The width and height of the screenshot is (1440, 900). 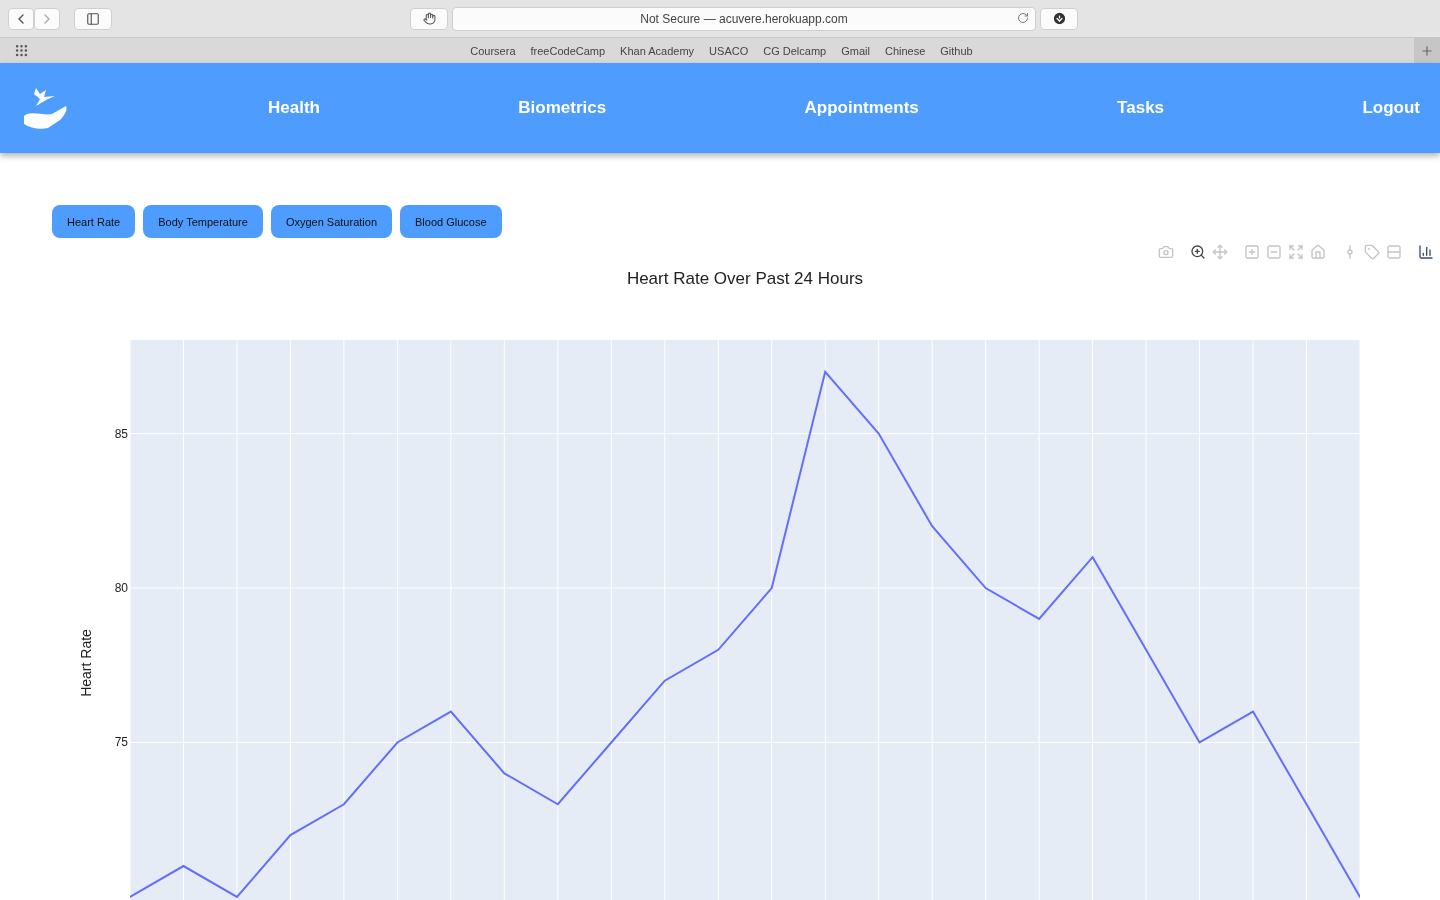 I want to click on sidebar-icon, so click(x=93, y=18).